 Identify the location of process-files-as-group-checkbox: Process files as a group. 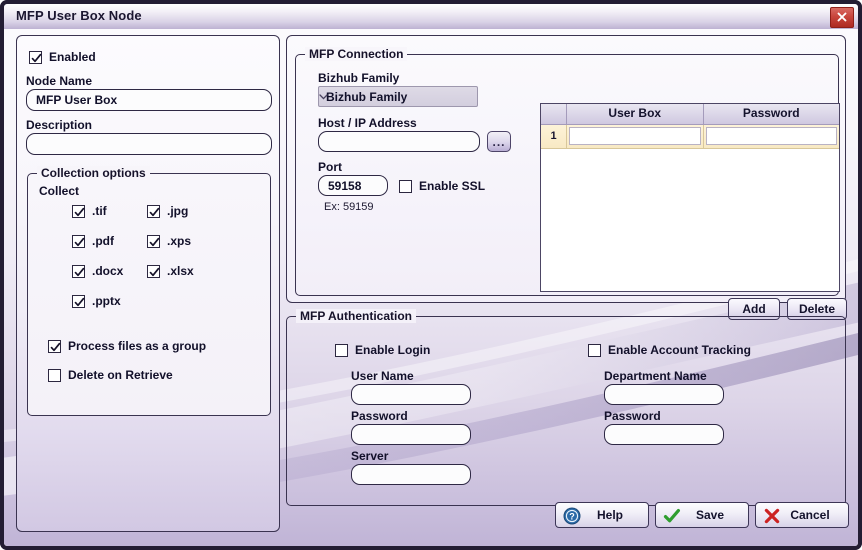
(127, 346).